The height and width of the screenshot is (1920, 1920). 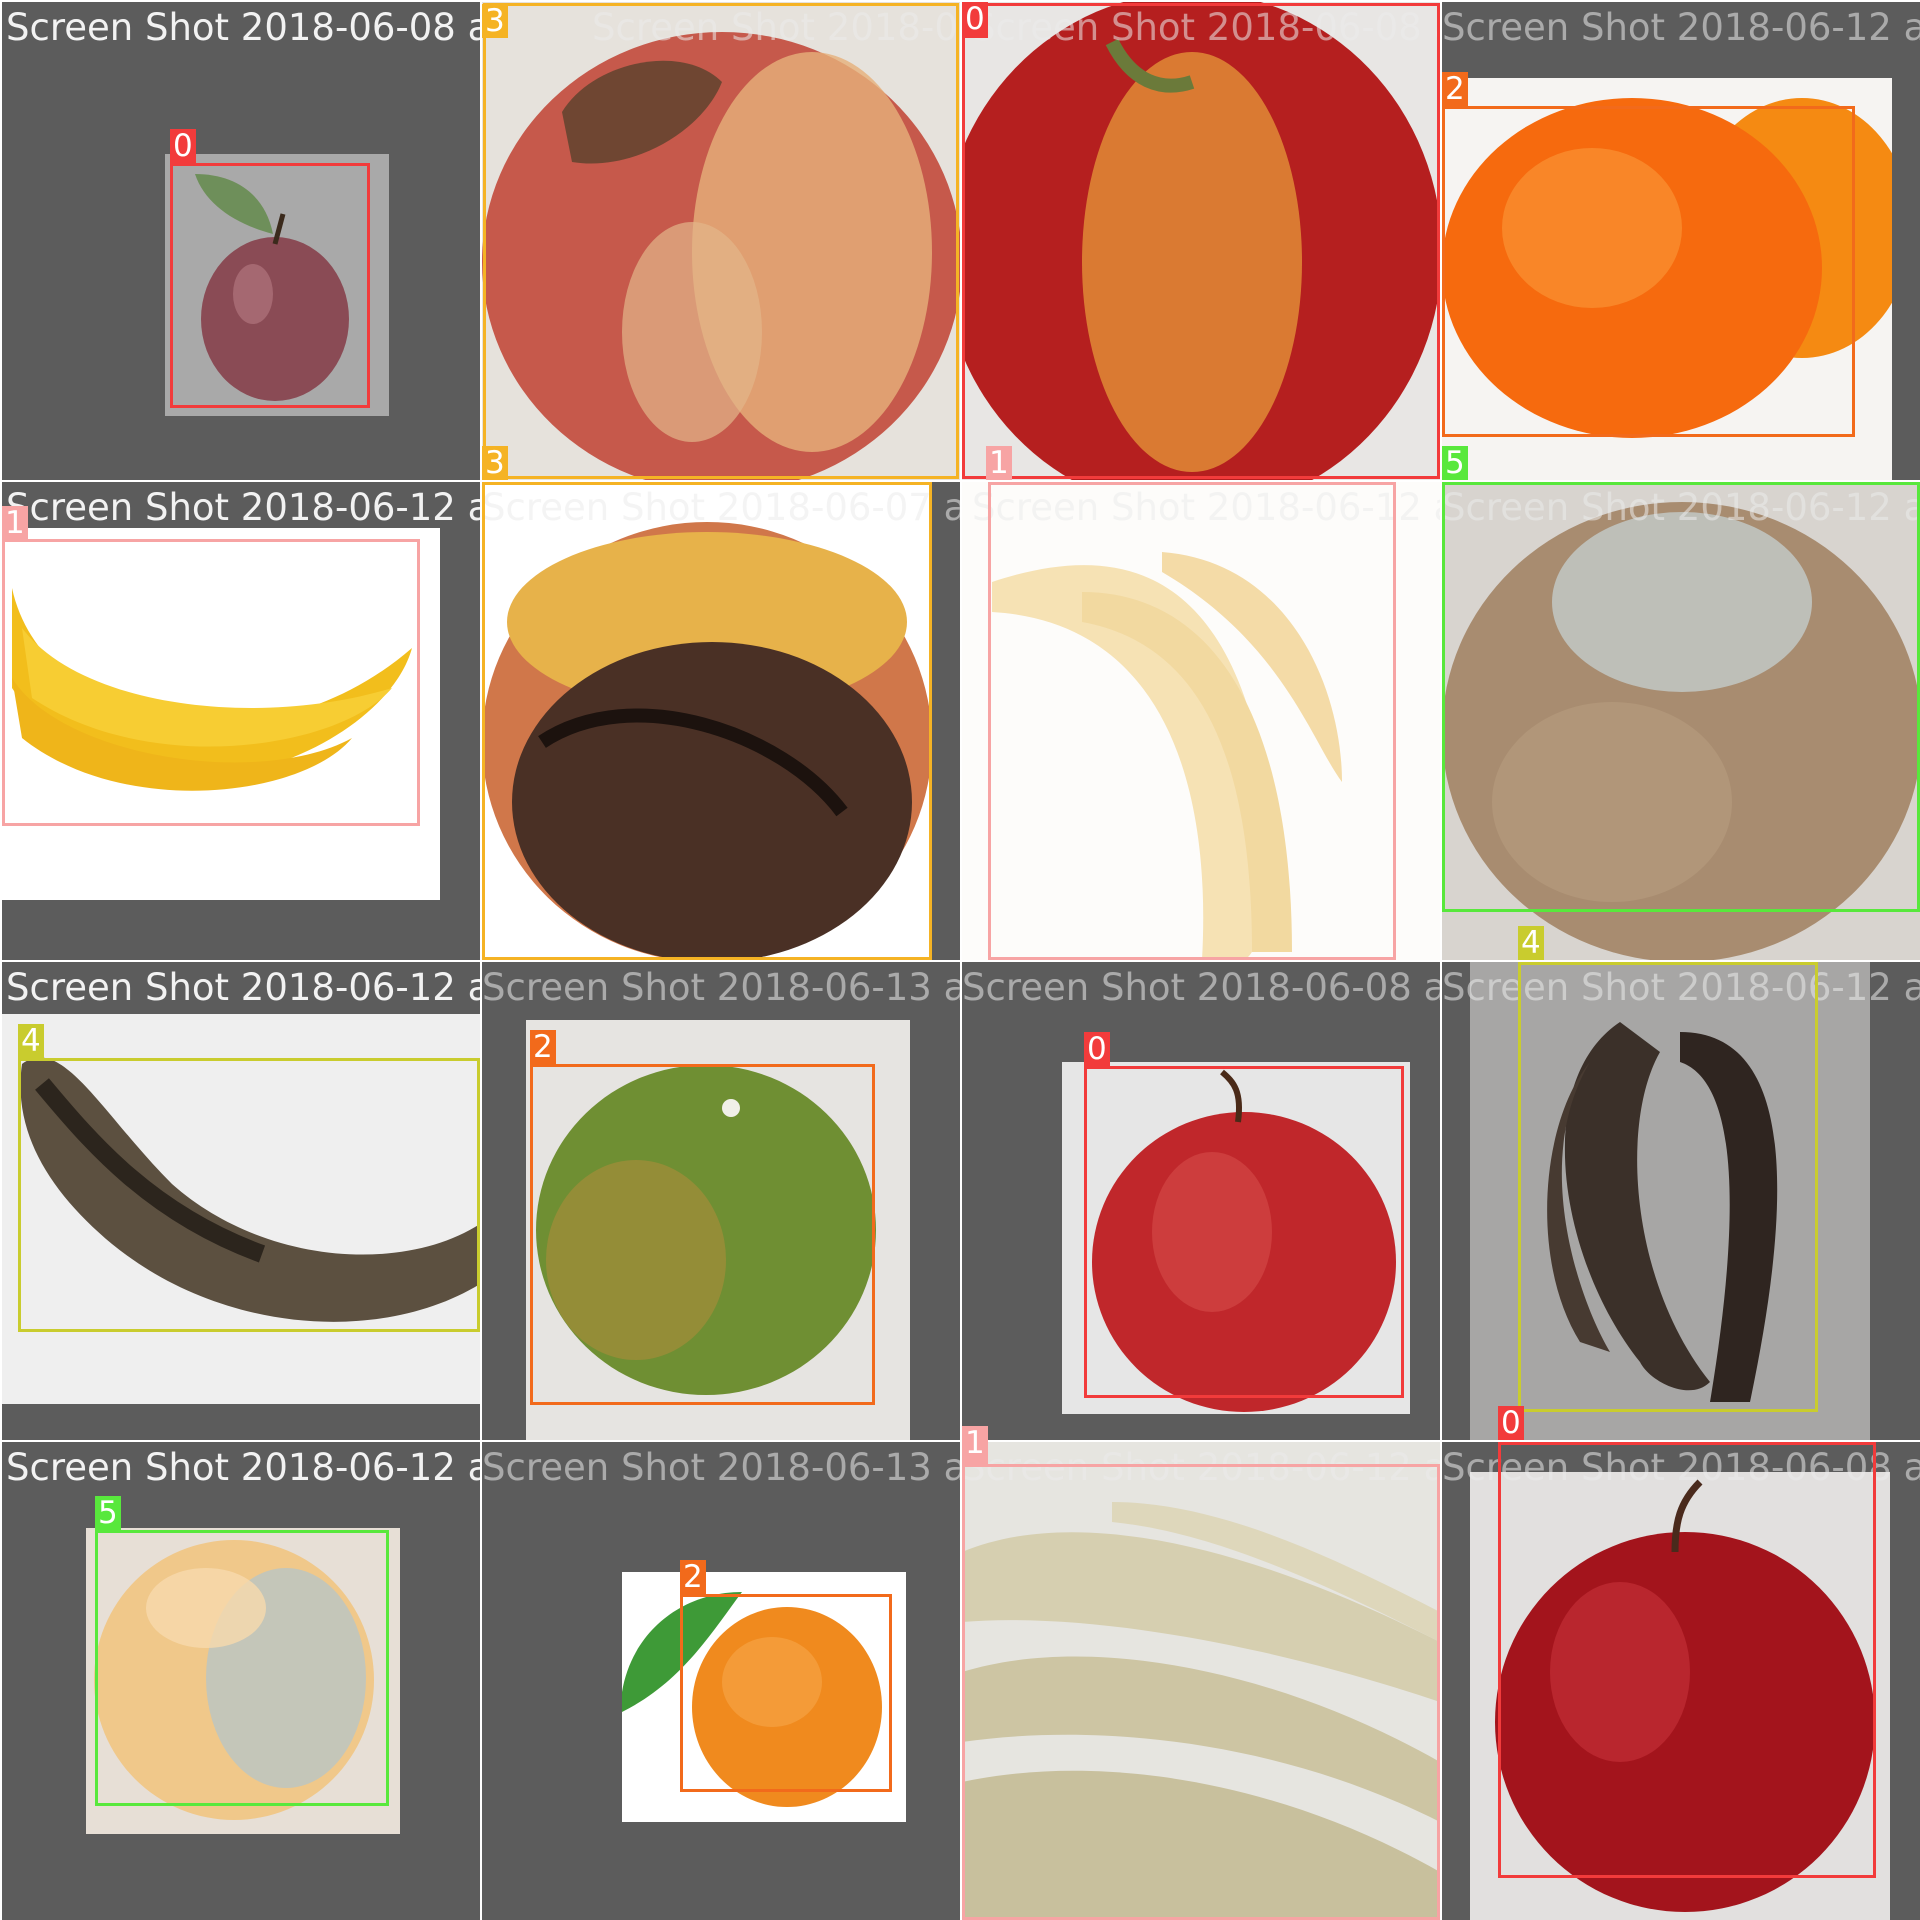 I want to click on tile-caption: Screen Shot 2018-06-13 at 12, so click(x=721, y=987).